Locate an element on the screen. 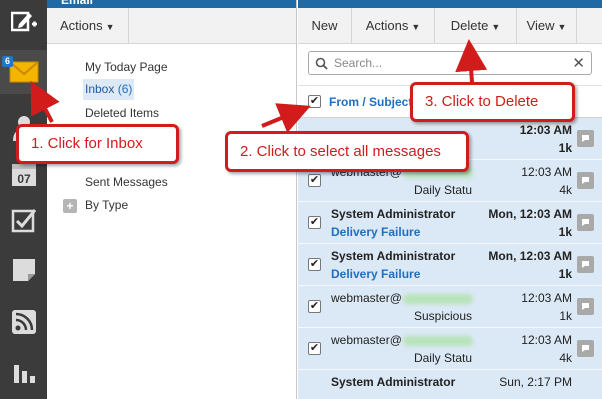  folder-label: My Today Page is located at coordinates (126, 67).